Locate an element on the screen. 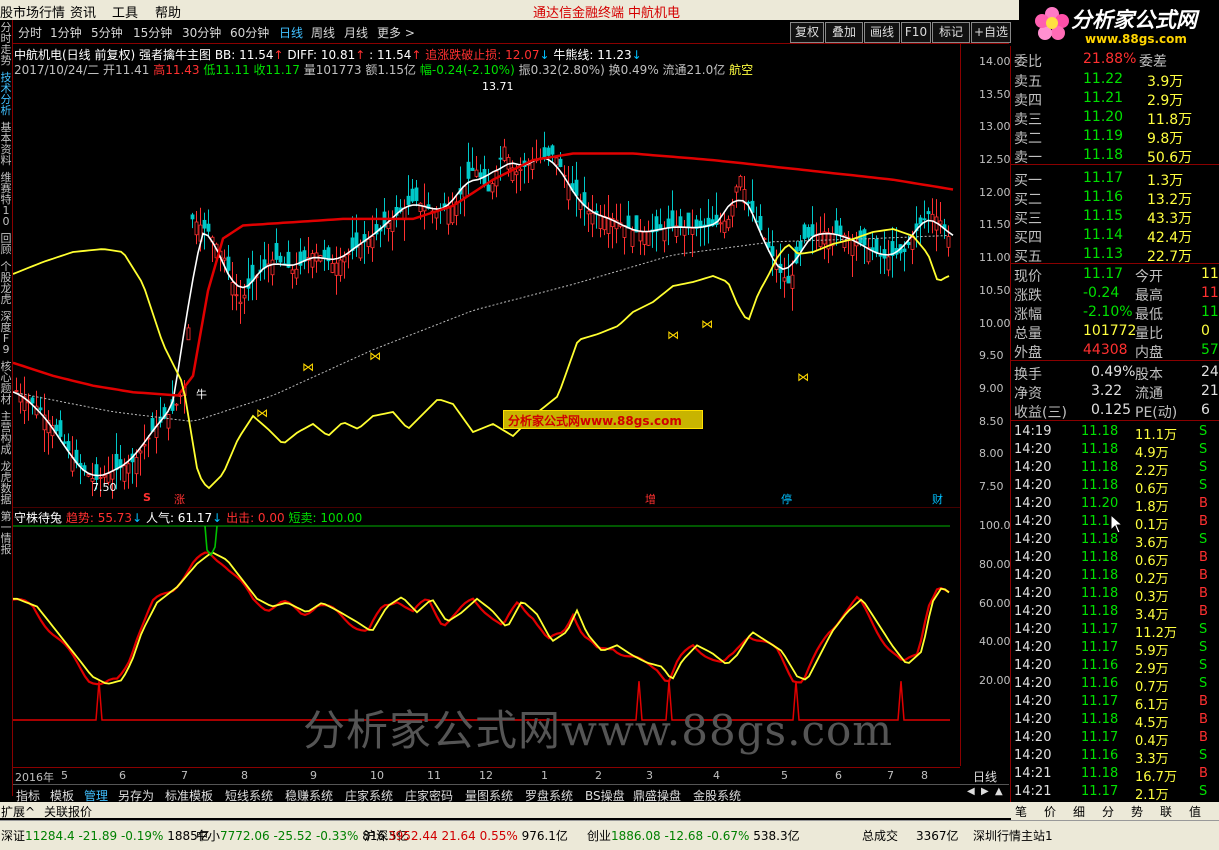 The width and height of the screenshot is (1219, 850). left-tab-3: 维赛特10 is located at coordinates (6, 199).